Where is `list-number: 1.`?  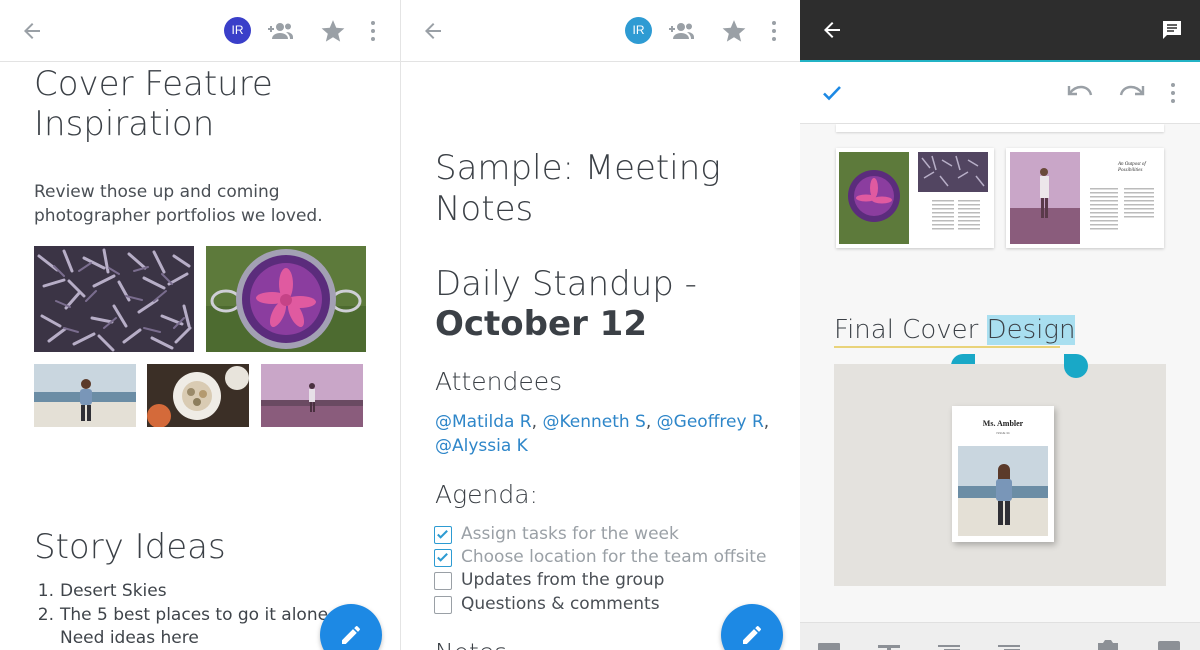
list-number: 1. is located at coordinates (45, 591).